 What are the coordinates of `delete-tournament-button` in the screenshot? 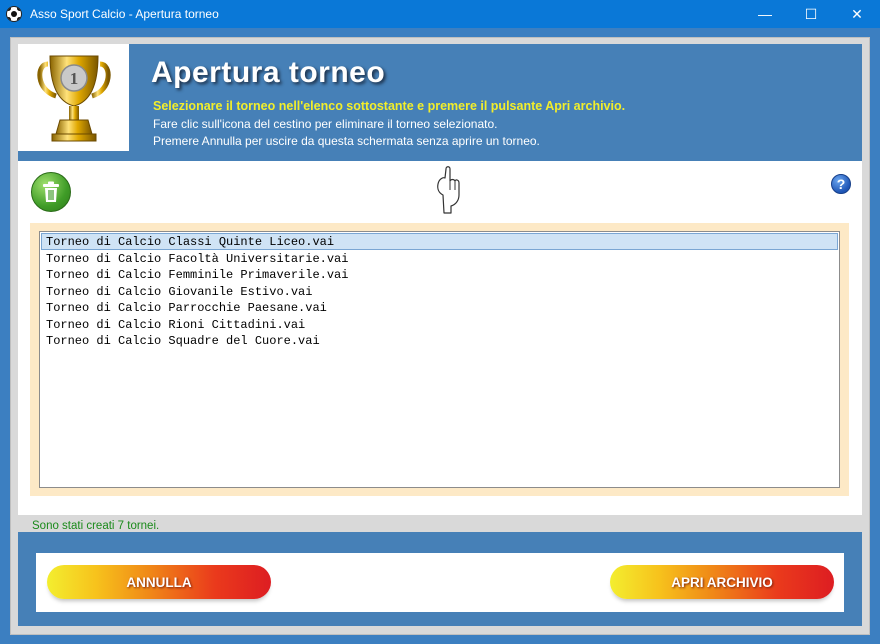 It's located at (51, 192).